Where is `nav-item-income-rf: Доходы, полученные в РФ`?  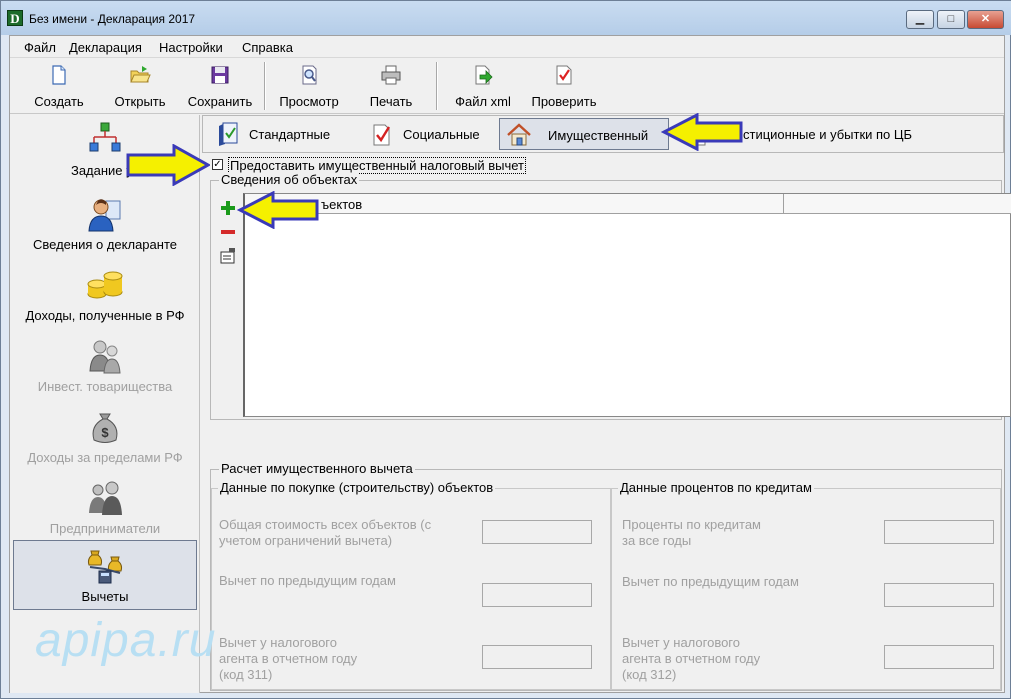 nav-item-income-rf: Доходы, полученные в РФ is located at coordinates (105, 295).